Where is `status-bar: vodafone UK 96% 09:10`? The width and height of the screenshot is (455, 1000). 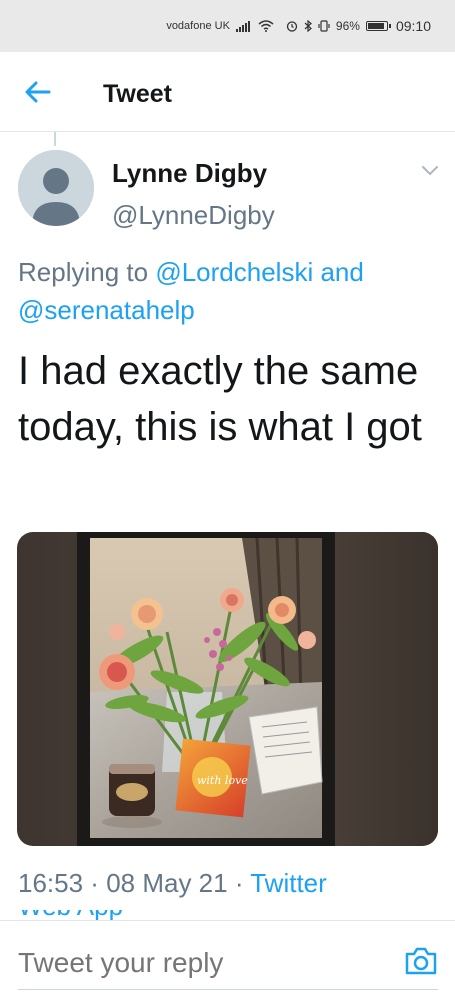
status-bar: vodafone UK 96% 09:10 is located at coordinates (227, 26).